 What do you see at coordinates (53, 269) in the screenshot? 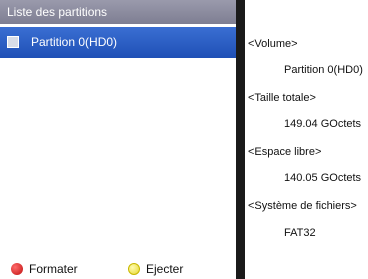
I see `format-button: Formater` at bounding box center [53, 269].